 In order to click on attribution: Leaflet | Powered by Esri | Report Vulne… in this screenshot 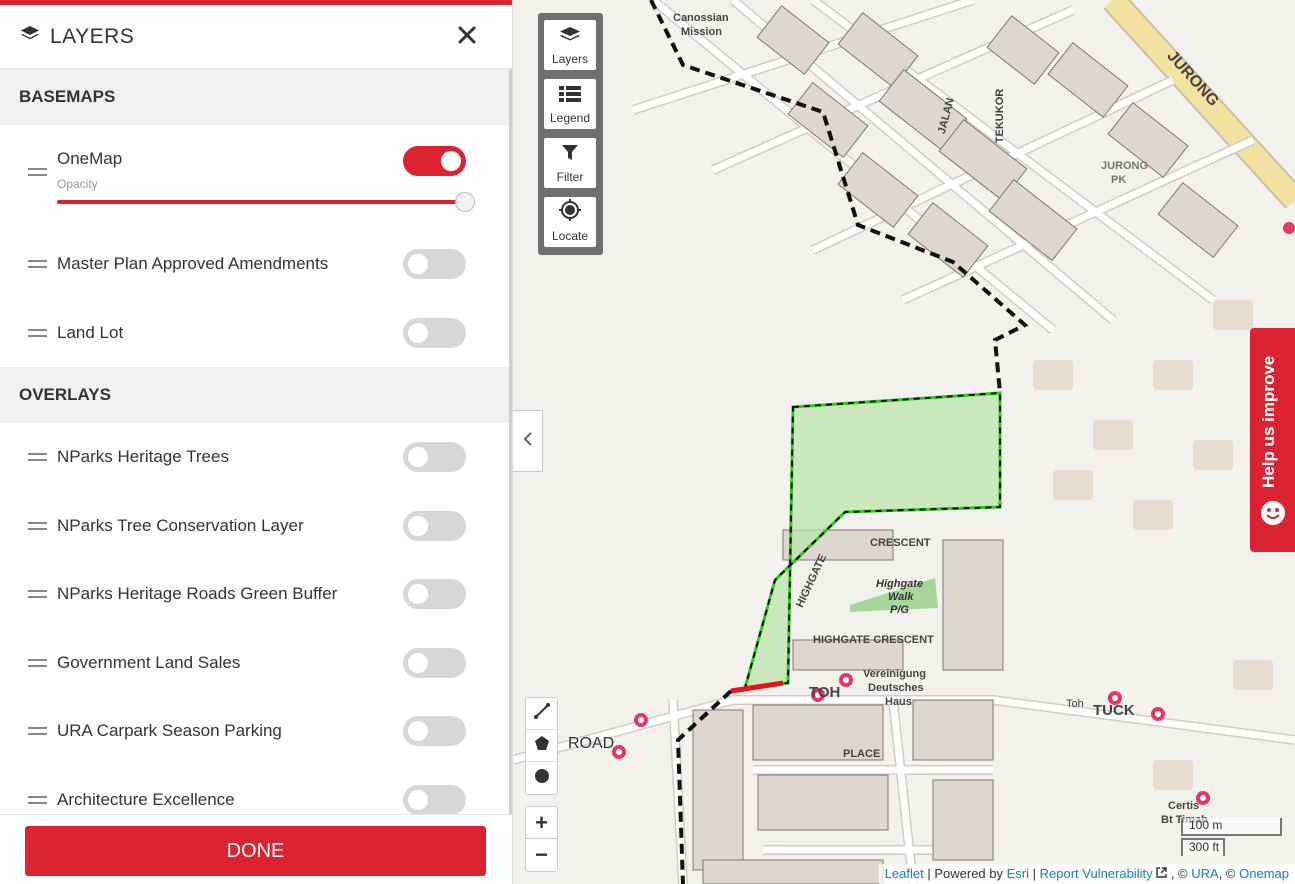, I will do `click(1086, 874)`.